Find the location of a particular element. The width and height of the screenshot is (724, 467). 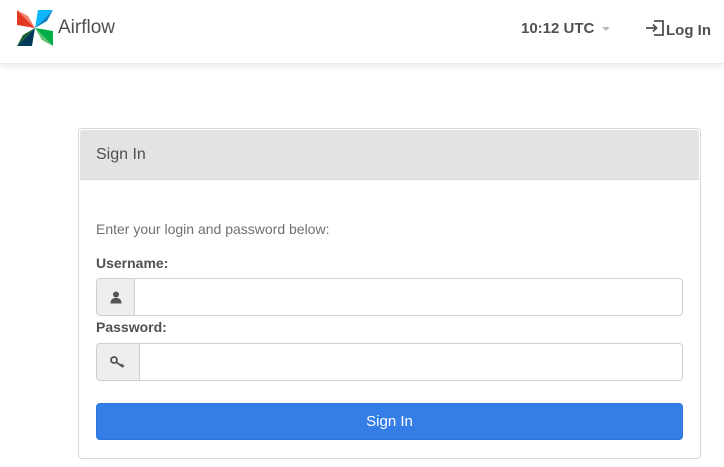

clock-time: 10:12 UTC is located at coordinates (558, 28).